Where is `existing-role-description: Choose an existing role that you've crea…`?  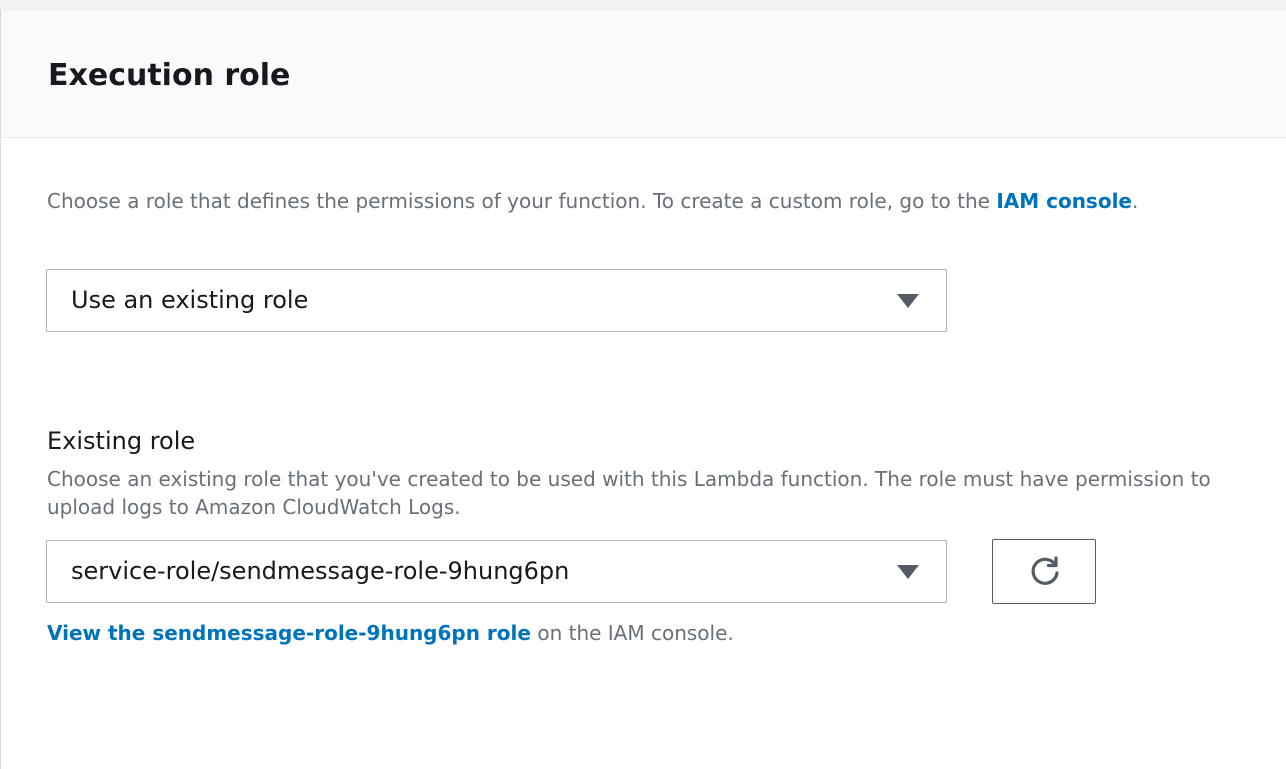 existing-role-description: Choose an existing role that you've crea… is located at coordinates (629, 493).